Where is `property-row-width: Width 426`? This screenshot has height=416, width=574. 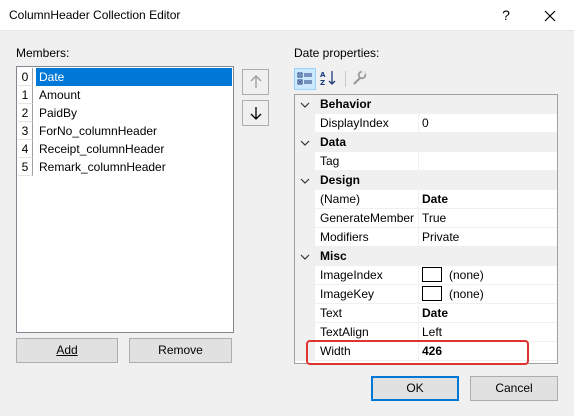
property-row-width: Width 426 is located at coordinates (426, 351).